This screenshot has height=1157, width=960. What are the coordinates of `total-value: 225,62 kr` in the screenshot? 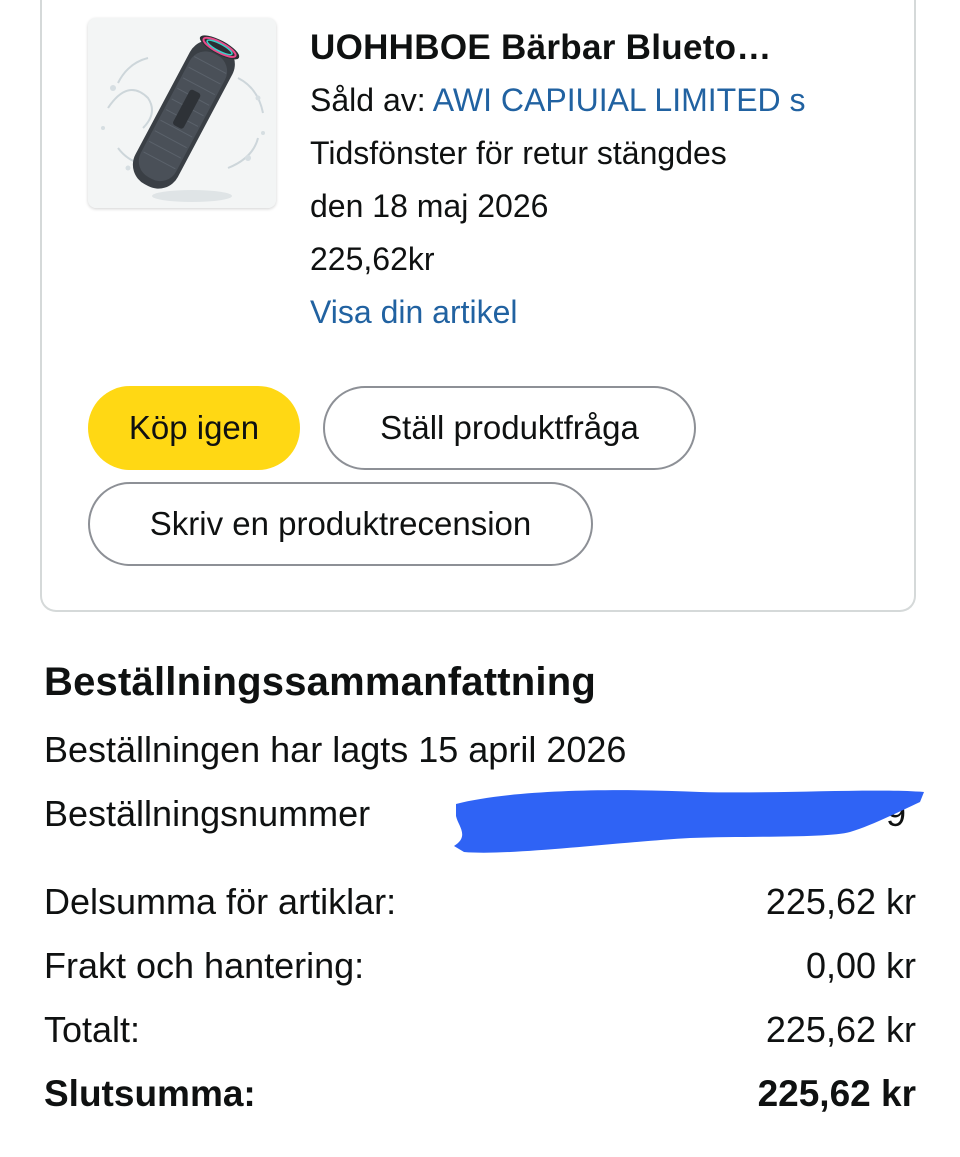 It's located at (840, 1029).